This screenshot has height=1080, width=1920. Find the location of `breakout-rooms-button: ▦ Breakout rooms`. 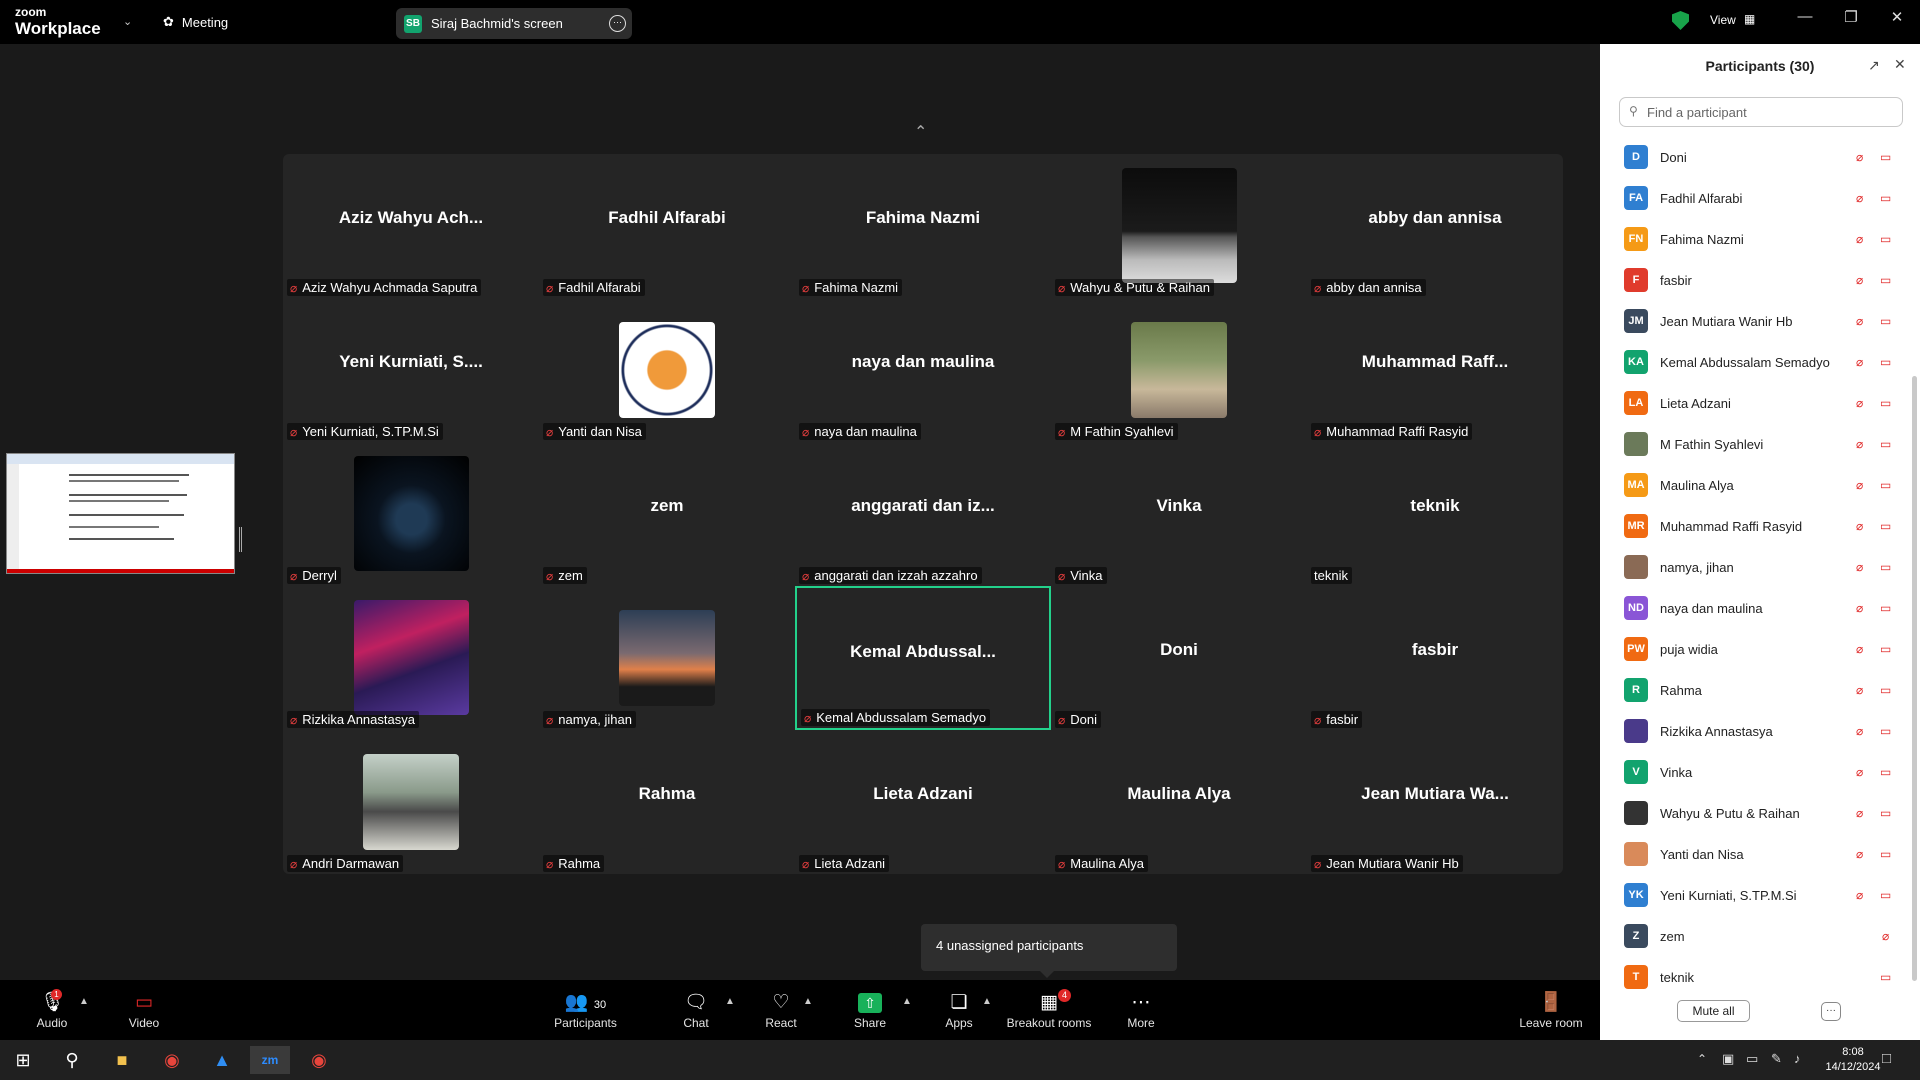

breakout-rooms-button: ▦ Breakout rooms is located at coordinates (1049, 1010).